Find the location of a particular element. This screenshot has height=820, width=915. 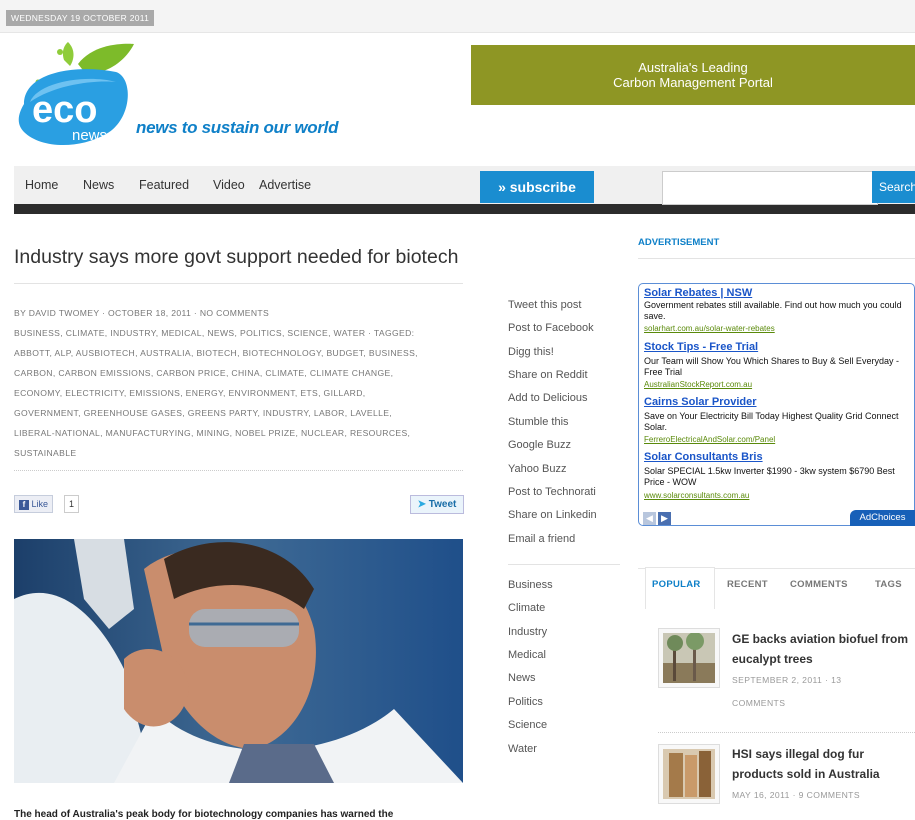

share-yahoo-buzz: Yahoo Buzz is located at coordinates (537, 469).